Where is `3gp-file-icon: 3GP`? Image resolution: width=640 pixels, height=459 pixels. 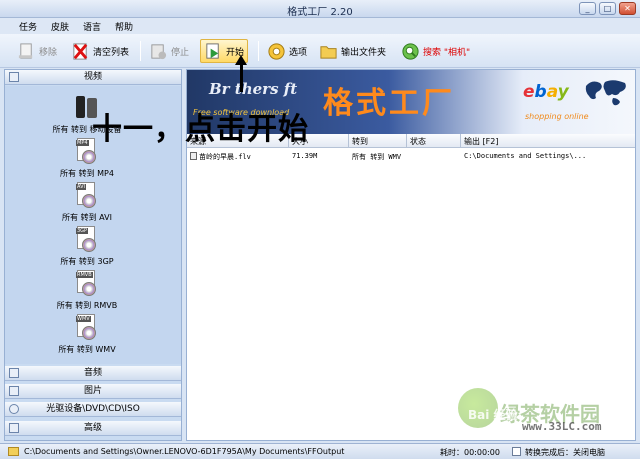
3gp-file-icon: 3GP is located at coordinates (87, 240).